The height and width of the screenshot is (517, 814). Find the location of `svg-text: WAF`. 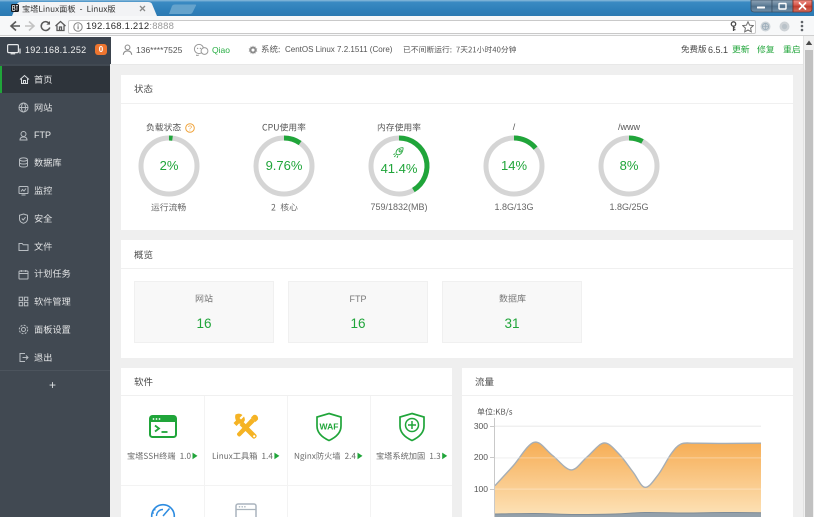

svg-text: WAF is located at coordinates (328, 427).